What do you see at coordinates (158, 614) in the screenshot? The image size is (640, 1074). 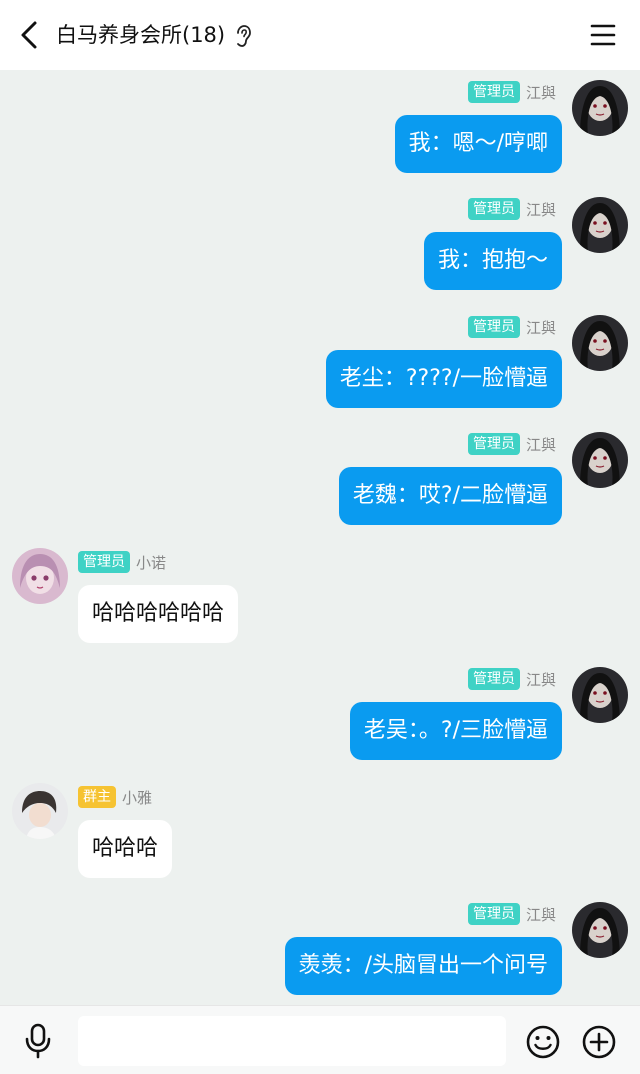 I see `message-bubble: 哈哈哈哈哈哈` at bounding box center [158, 614].